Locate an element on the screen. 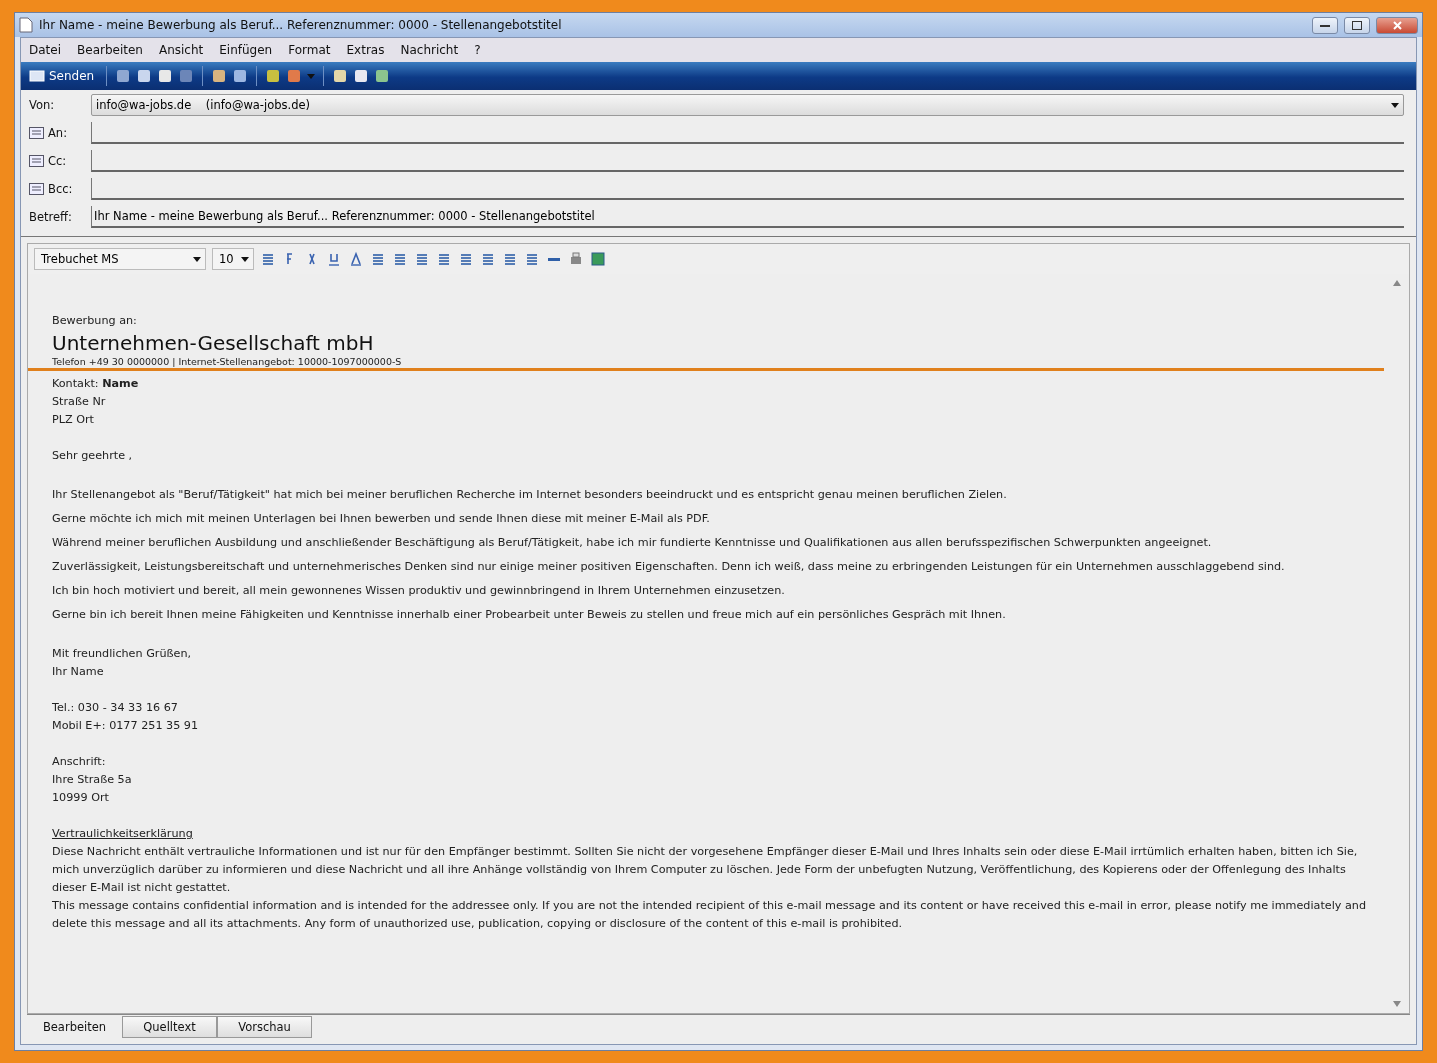 This screenshot has width=1437, height=1063. subject-label: Betreff: is located at coordinates (50, 217).